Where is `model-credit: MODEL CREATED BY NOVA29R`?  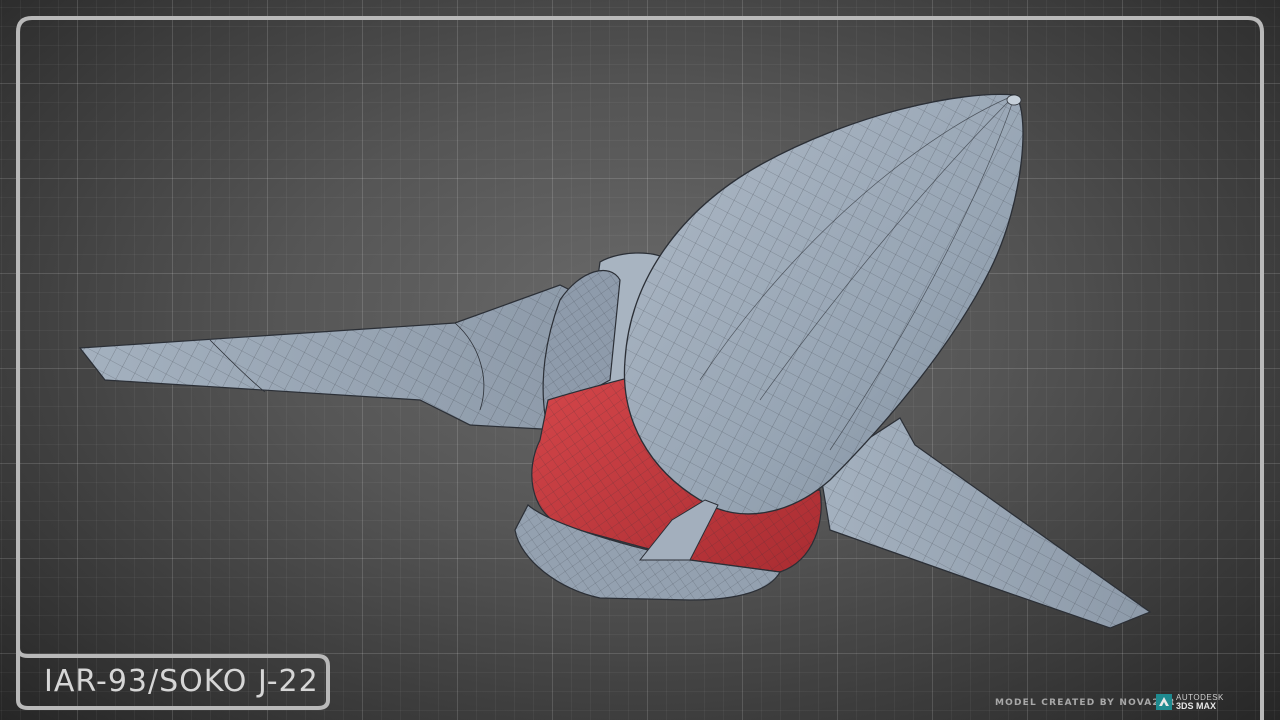 model-credit: MODEL CREATED BY NOVA29R is located at coordinates (1085, 703).